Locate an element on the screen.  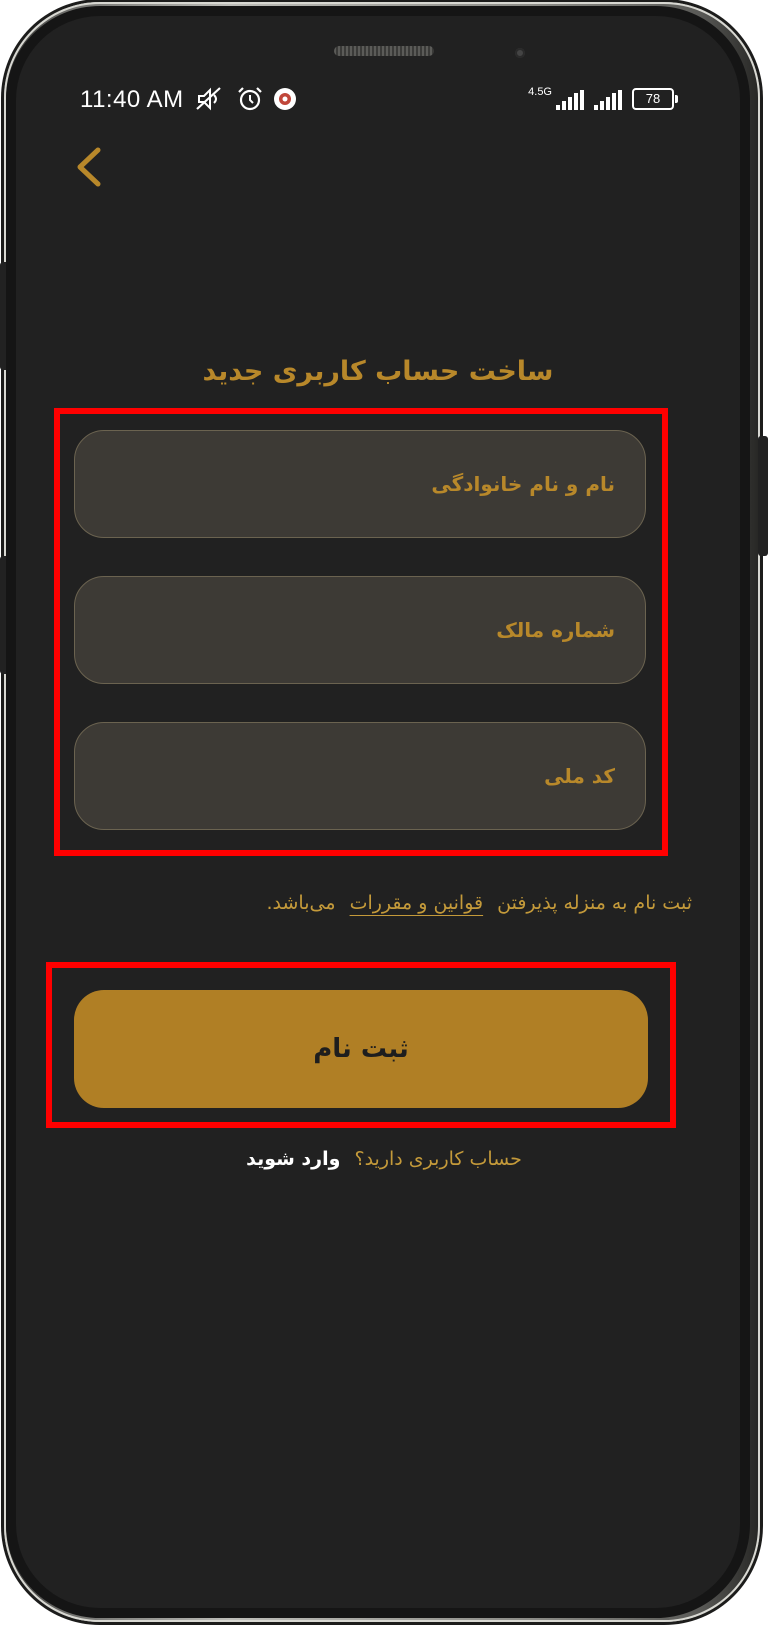
national-code-field is located at coordinates (360, 776).